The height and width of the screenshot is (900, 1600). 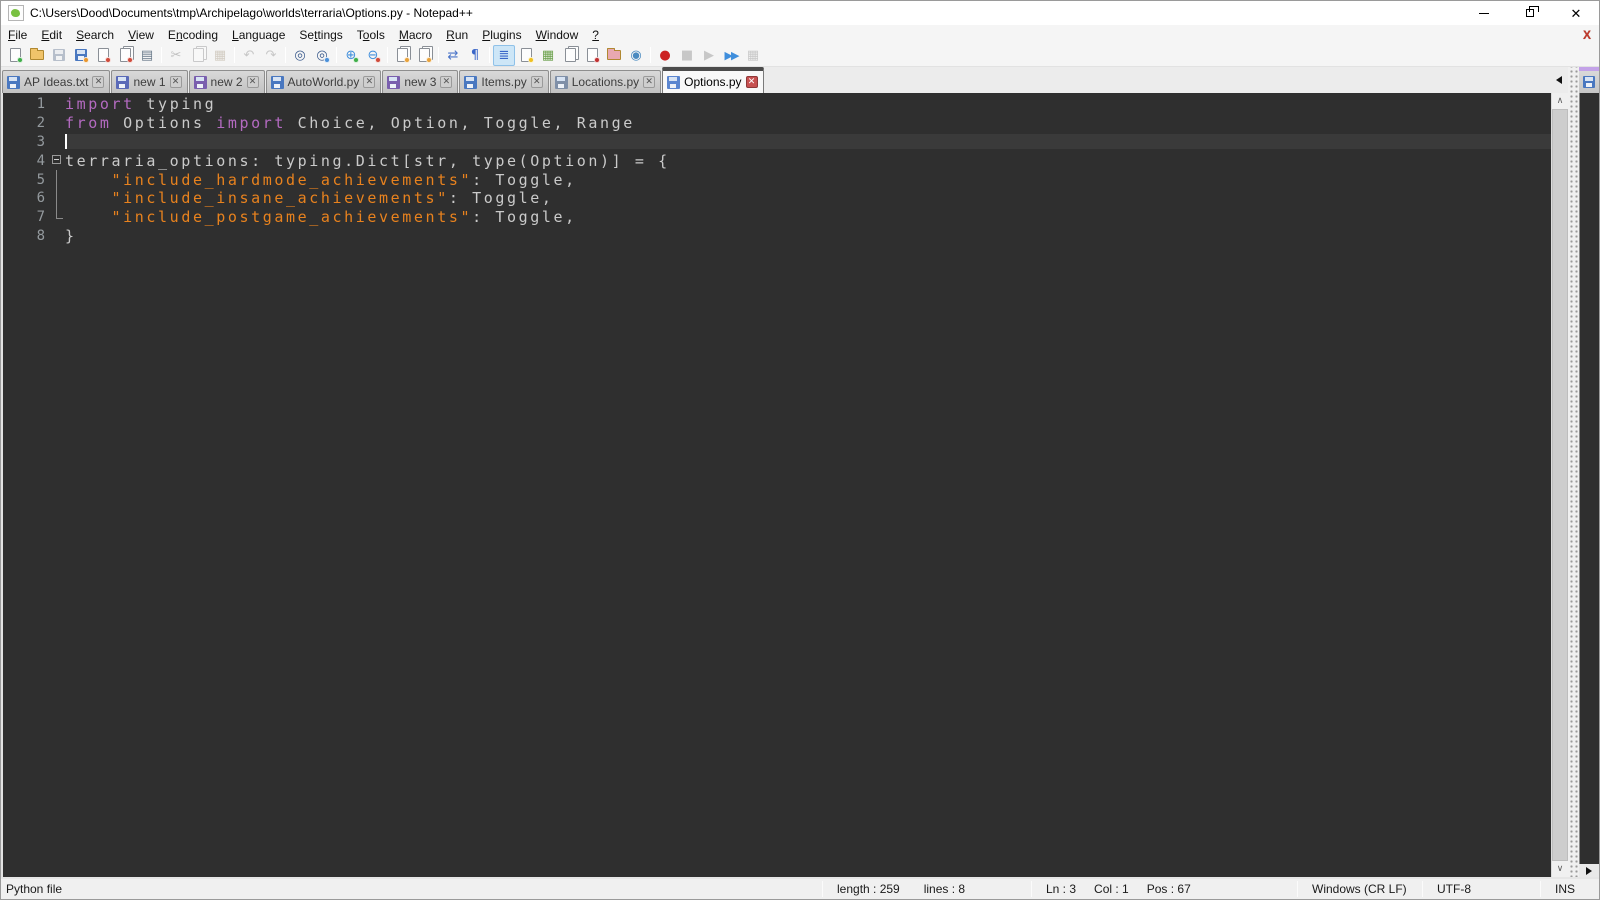 What do you see at coordinates (193, 35) in the screenshot?
I see `menu-item-encoding: Encoding` at bounding box center [193, 35].